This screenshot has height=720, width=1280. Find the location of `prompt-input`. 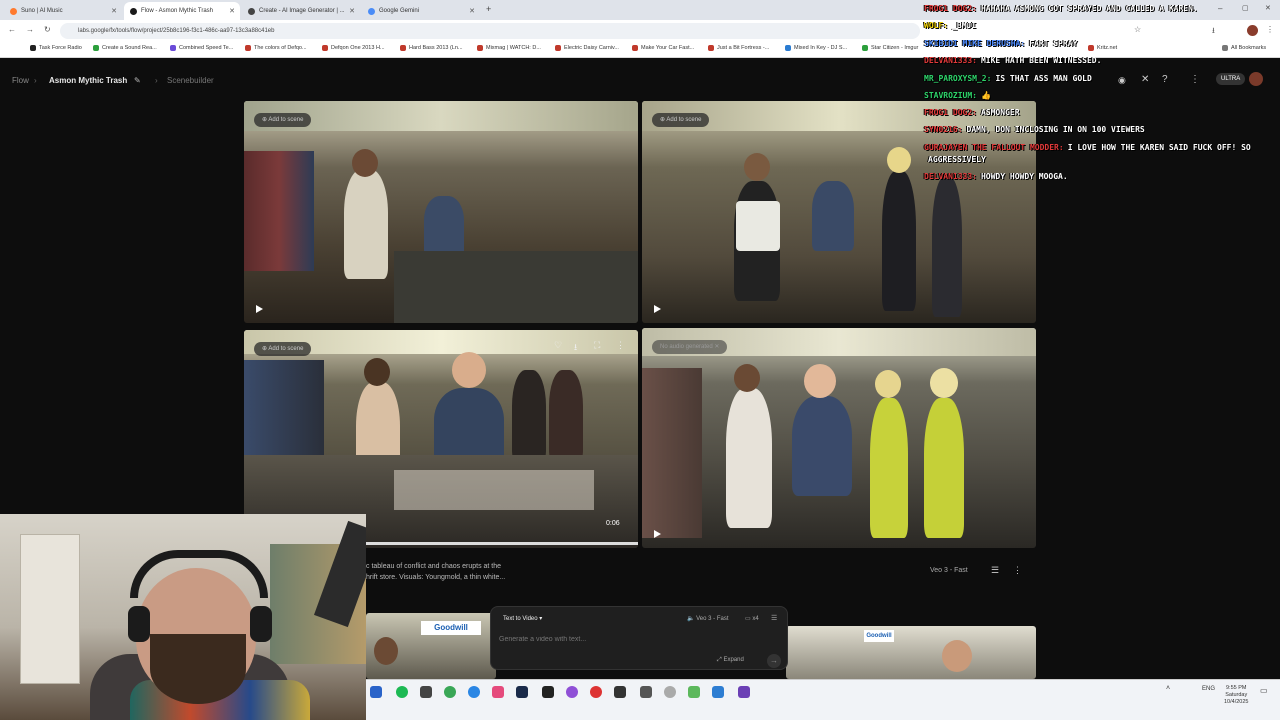

prompt-input is located at coordinates (634, 639).